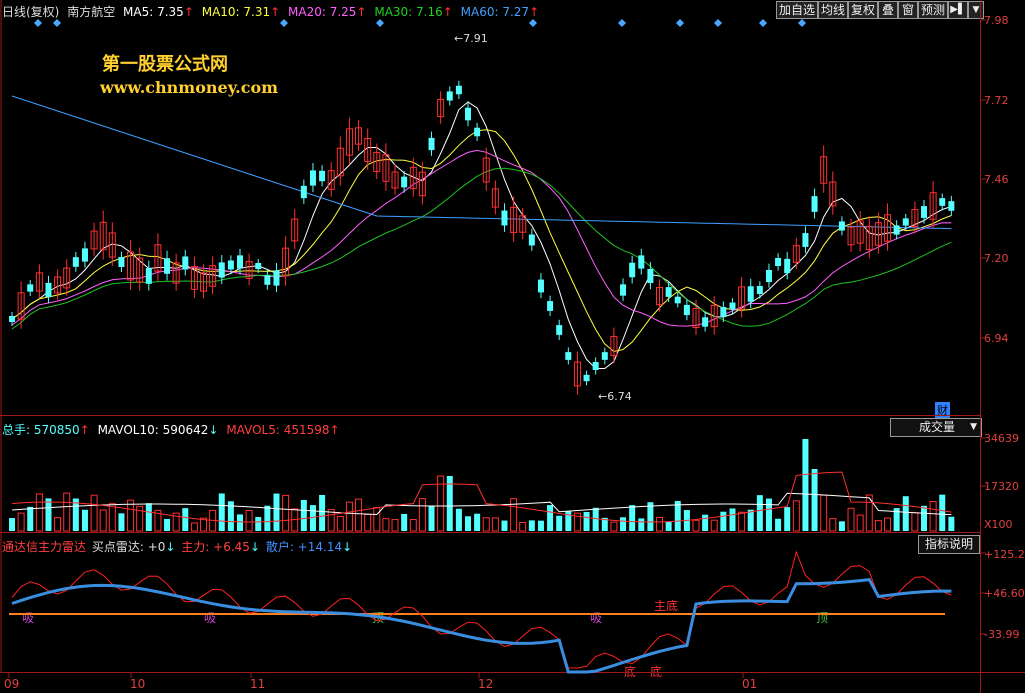  What do you see at coordinates (481, 497) in the screenshot?
I see `volume-average-lines` at bounding box center [481, 497].